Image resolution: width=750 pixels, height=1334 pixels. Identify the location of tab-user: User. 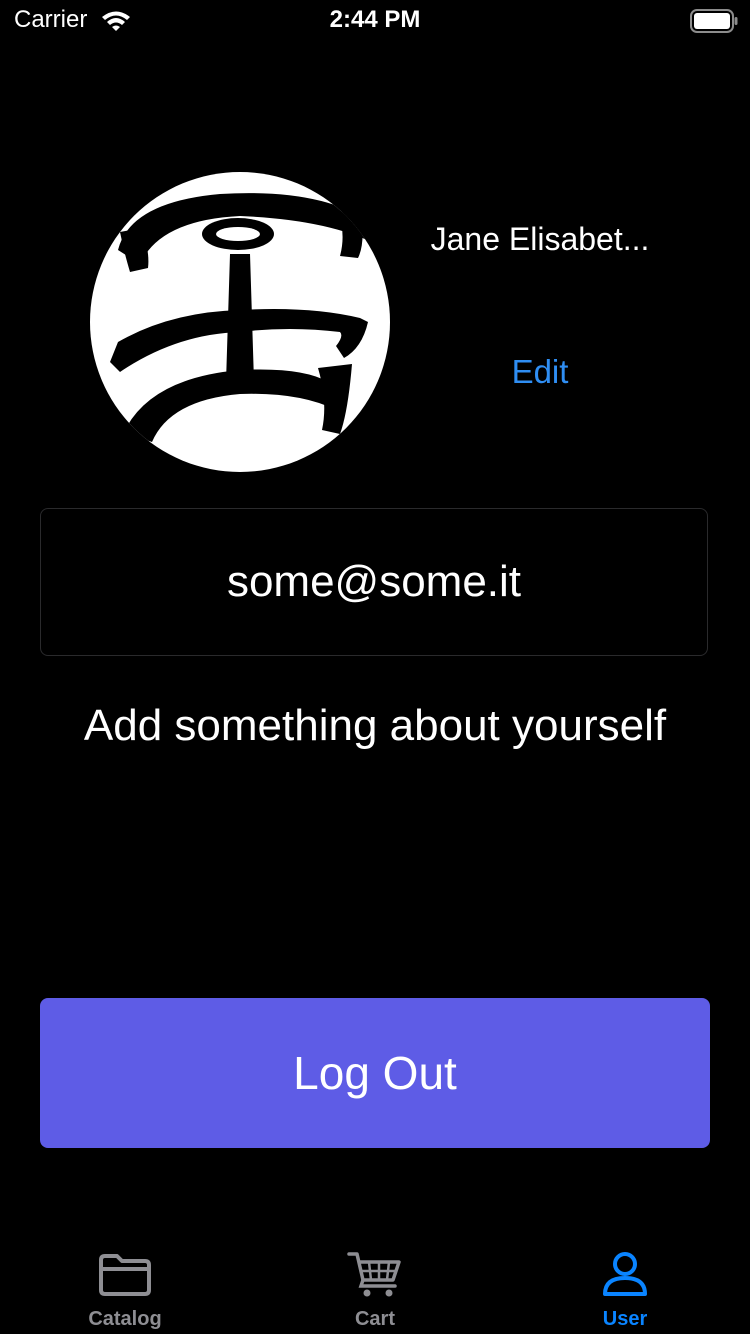
(625, 1284).